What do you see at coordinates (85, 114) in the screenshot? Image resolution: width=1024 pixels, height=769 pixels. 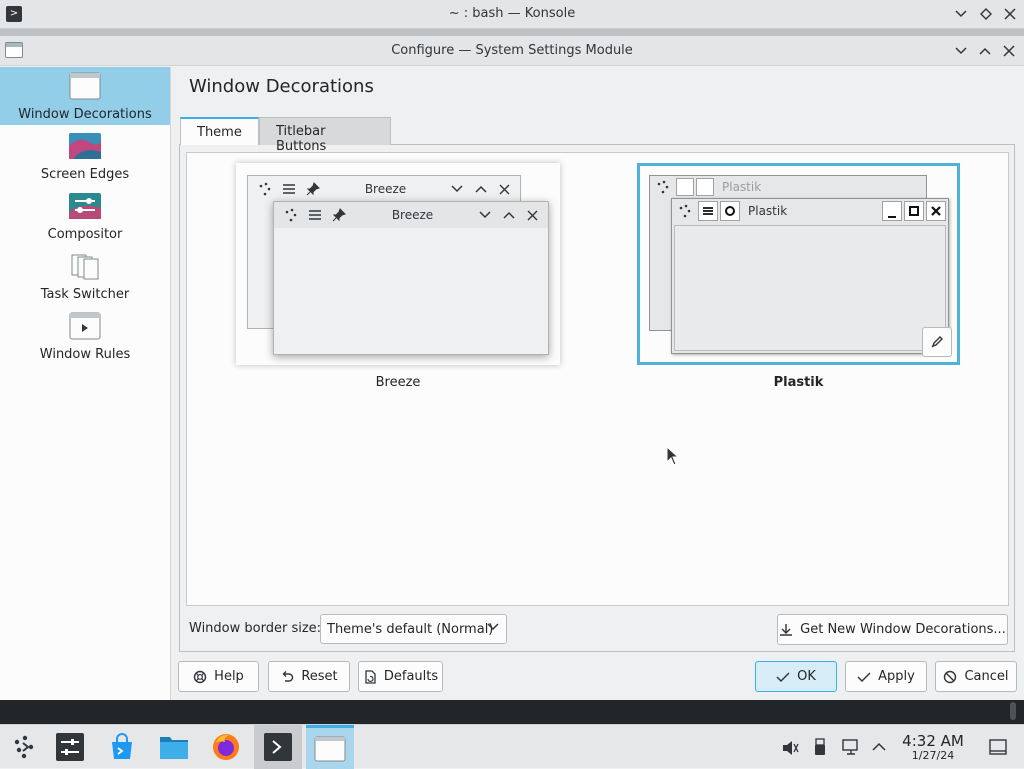 I see `sidebar-item-label: Window Decorations` at bounding box center [85, 114].